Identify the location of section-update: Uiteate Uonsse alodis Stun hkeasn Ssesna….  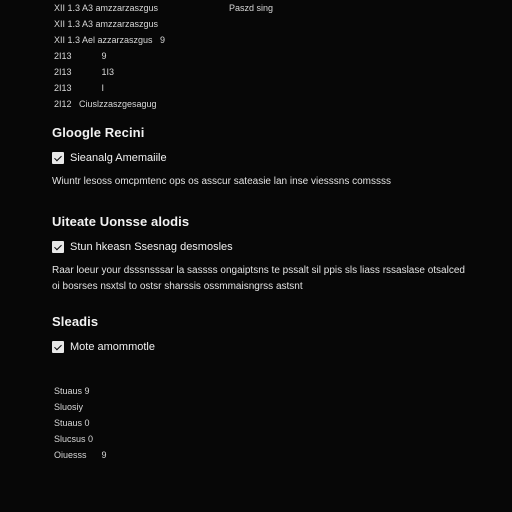
(262, 254).